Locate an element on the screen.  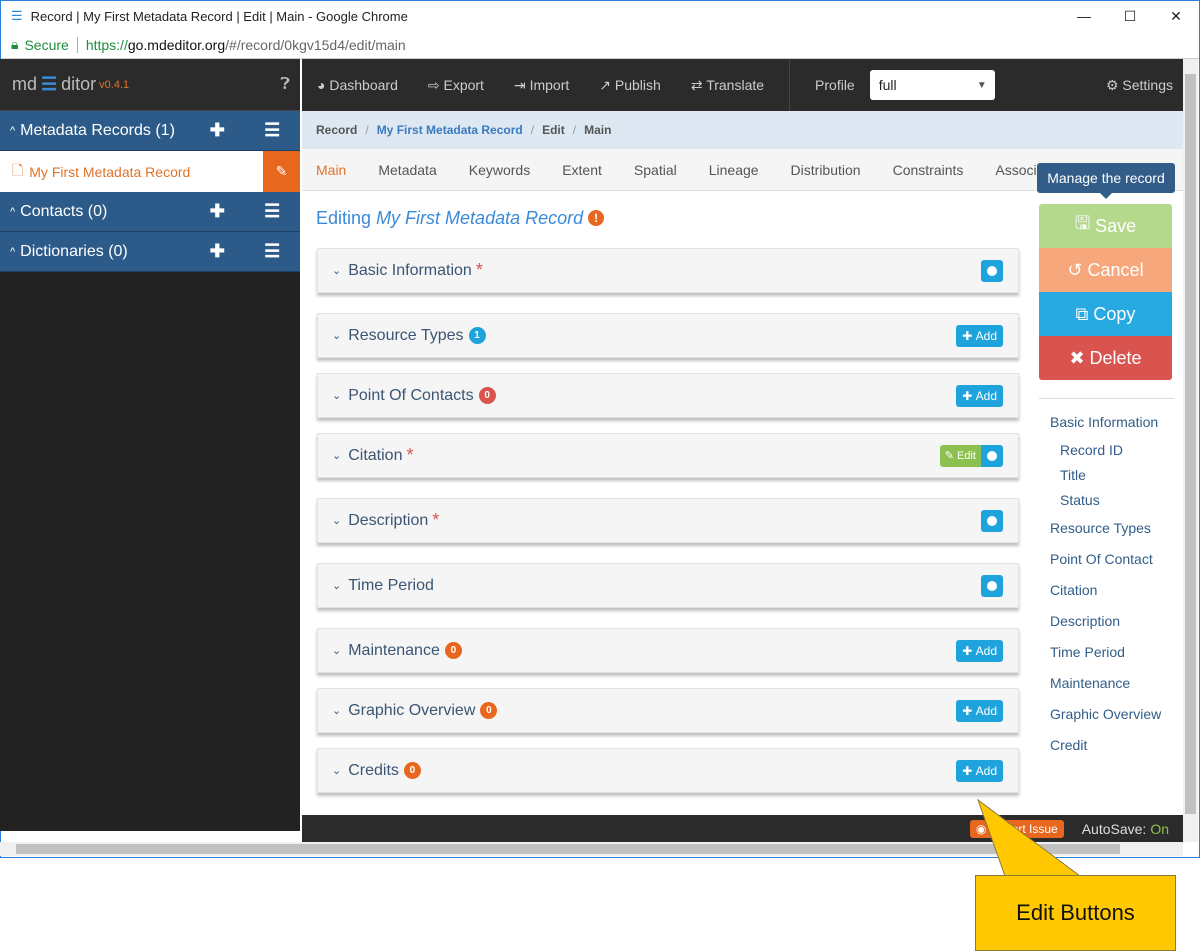
panel-title: Time Period is located at coordinates (391, 585).